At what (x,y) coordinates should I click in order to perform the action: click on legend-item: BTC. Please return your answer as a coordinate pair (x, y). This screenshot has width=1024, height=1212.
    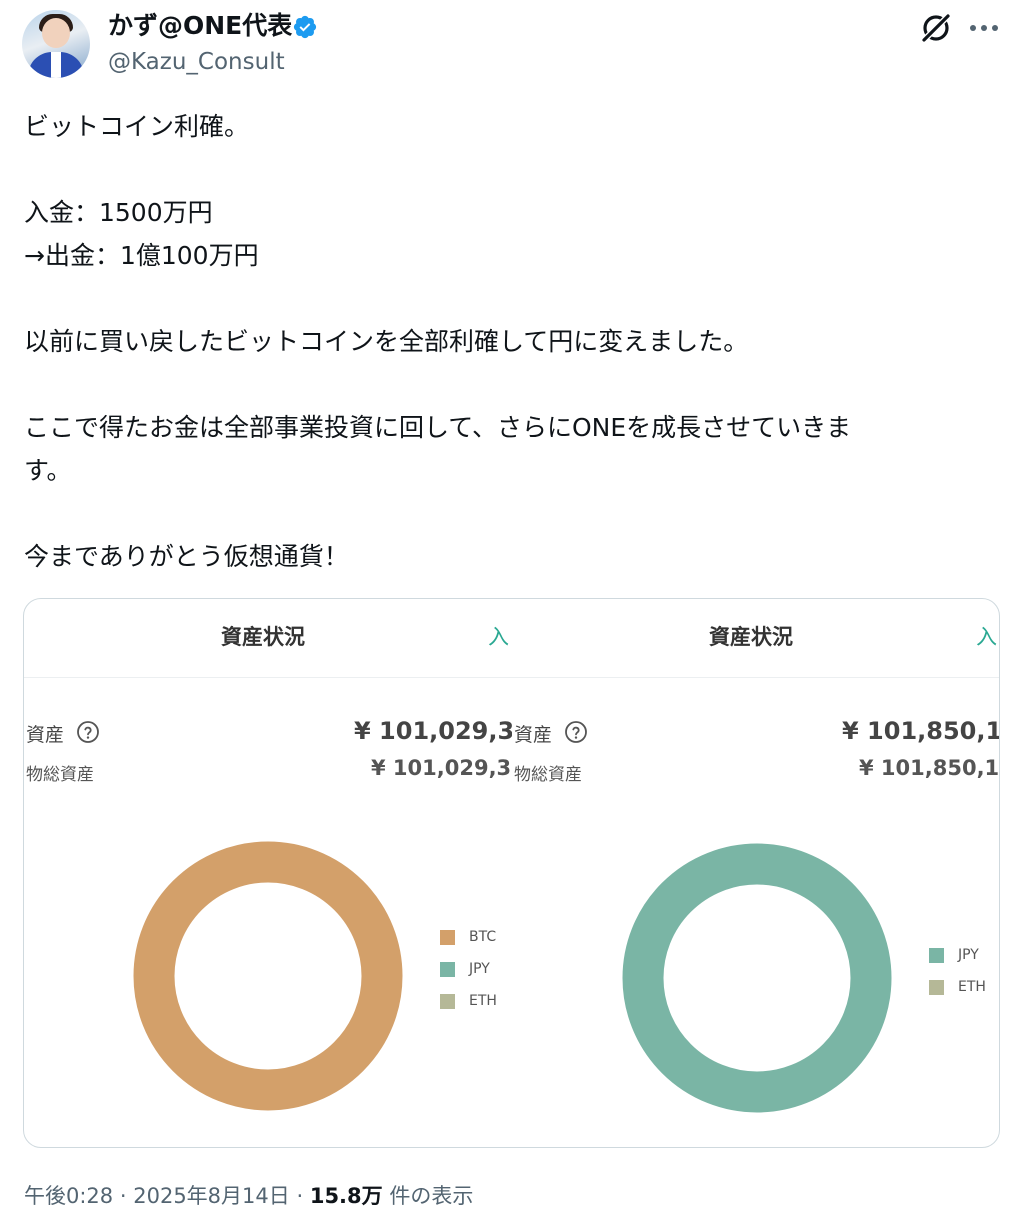
    Looking at the image, I should click on (468, 937).